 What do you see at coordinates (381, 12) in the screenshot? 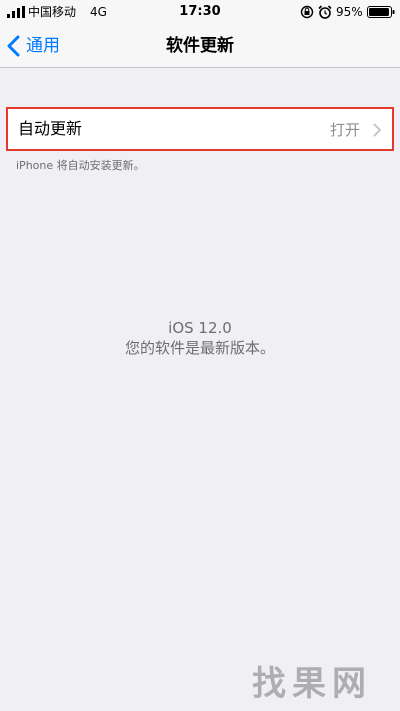
I see `battery-icon` at bounding box center [381, 12].